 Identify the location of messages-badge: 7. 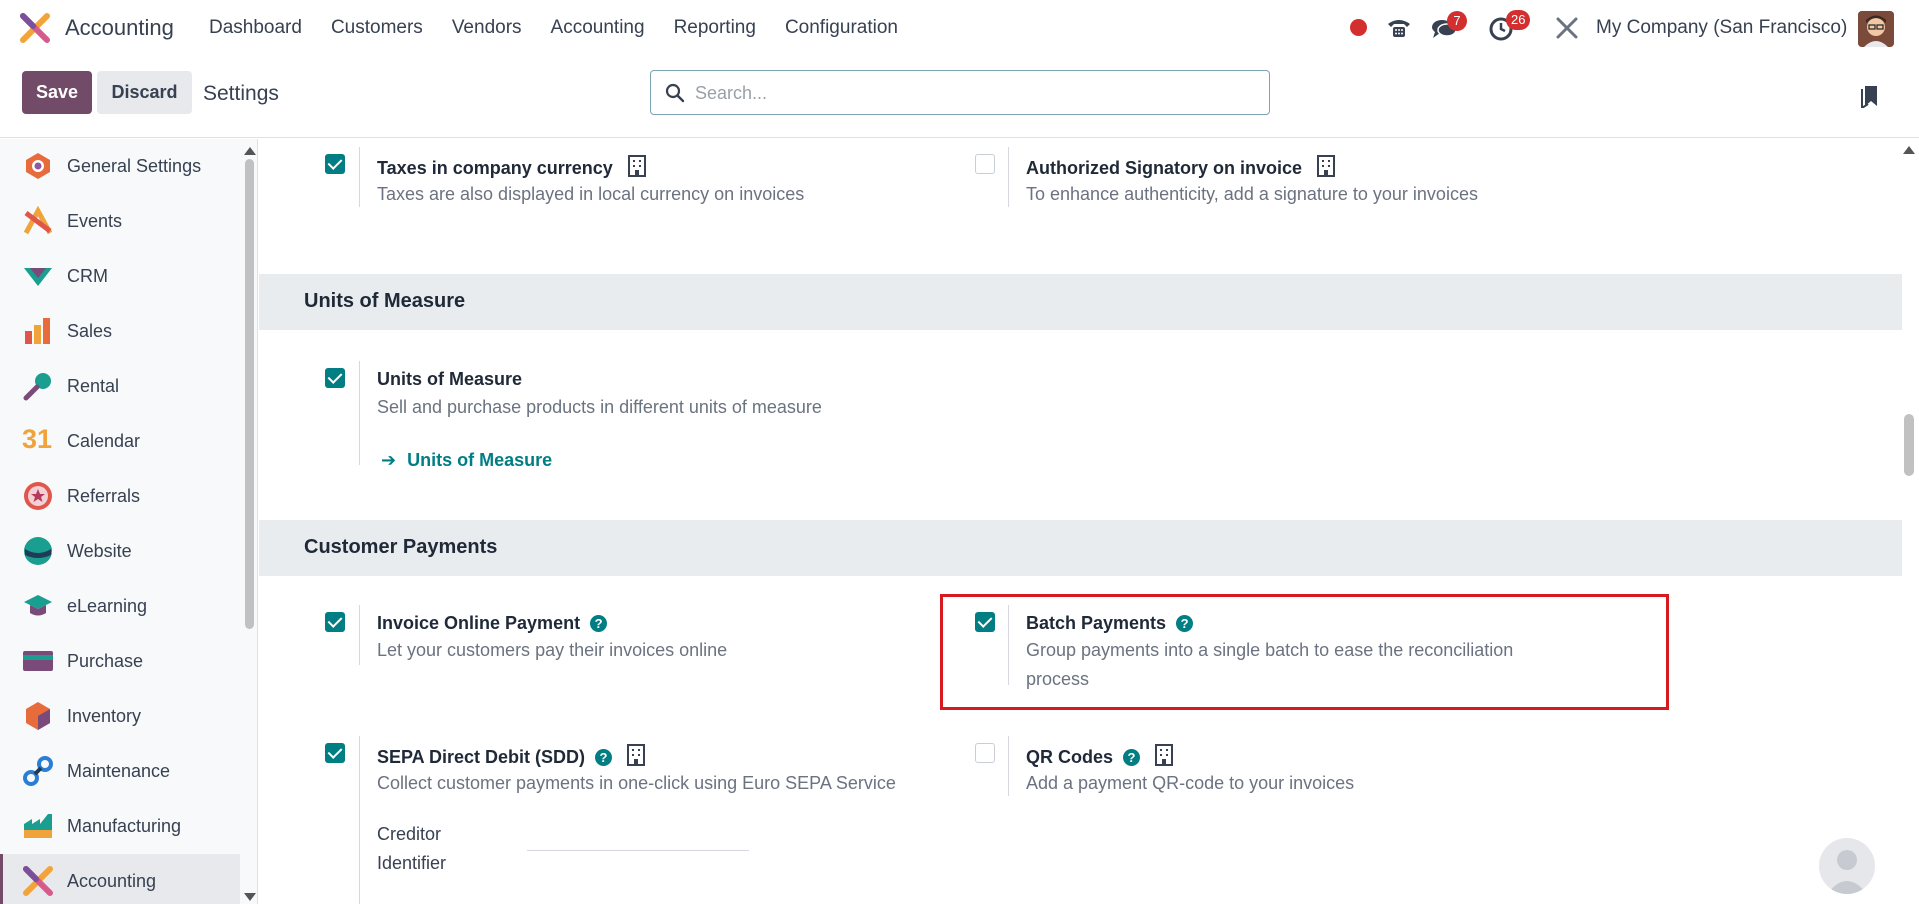
(1457, 21).